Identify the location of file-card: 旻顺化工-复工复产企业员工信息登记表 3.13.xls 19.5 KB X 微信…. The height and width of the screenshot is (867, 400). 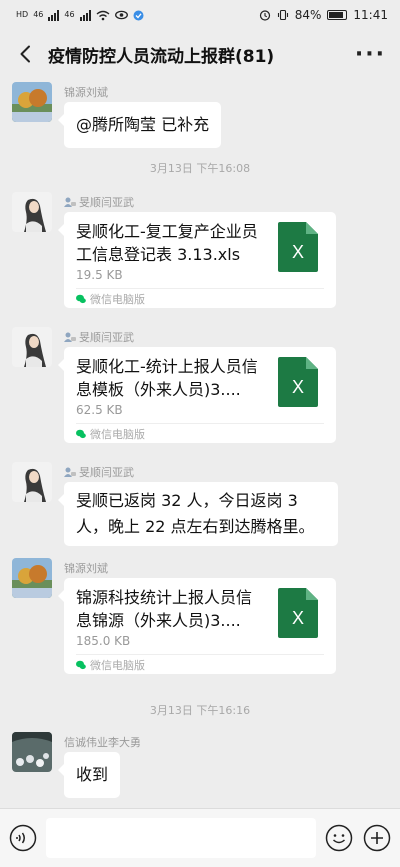
(197, 260).